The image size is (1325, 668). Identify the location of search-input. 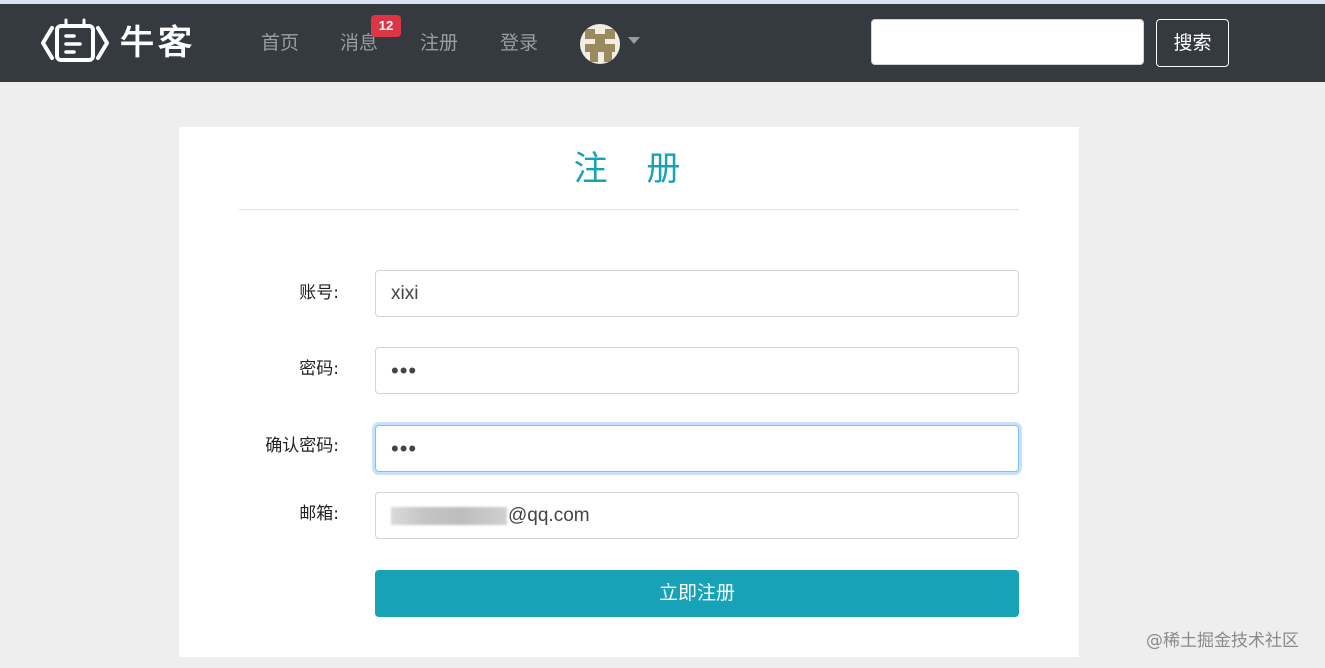
(1007, 42).